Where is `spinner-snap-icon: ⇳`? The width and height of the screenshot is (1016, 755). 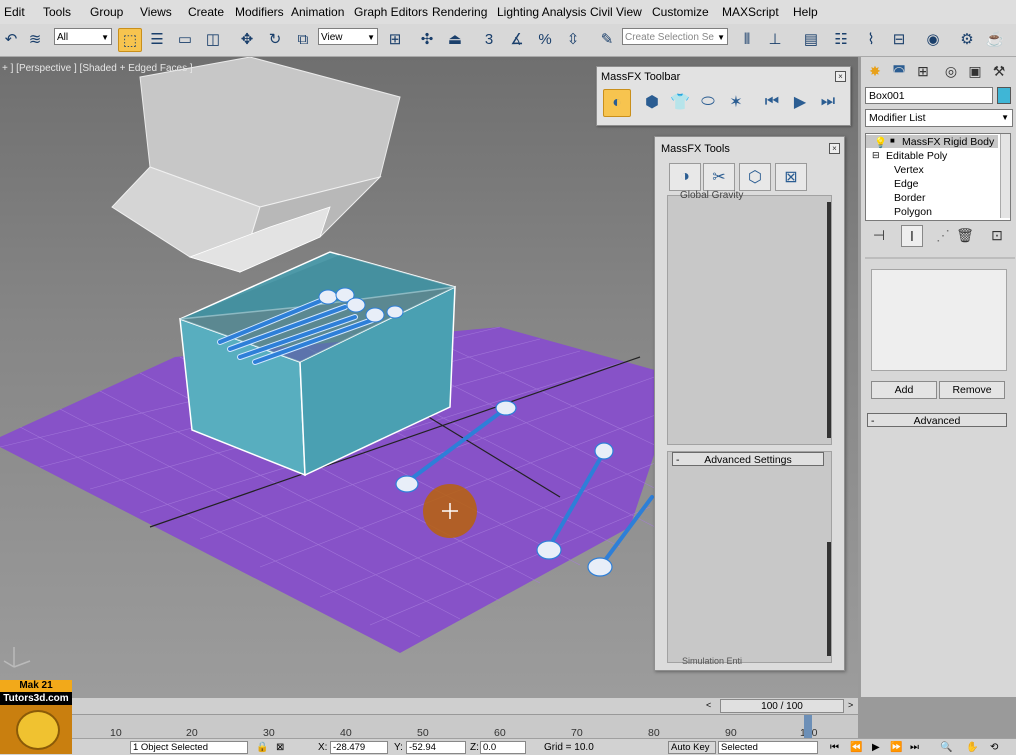 spinner-snap-icon: ⇳ is located at coordinates (573, 39).